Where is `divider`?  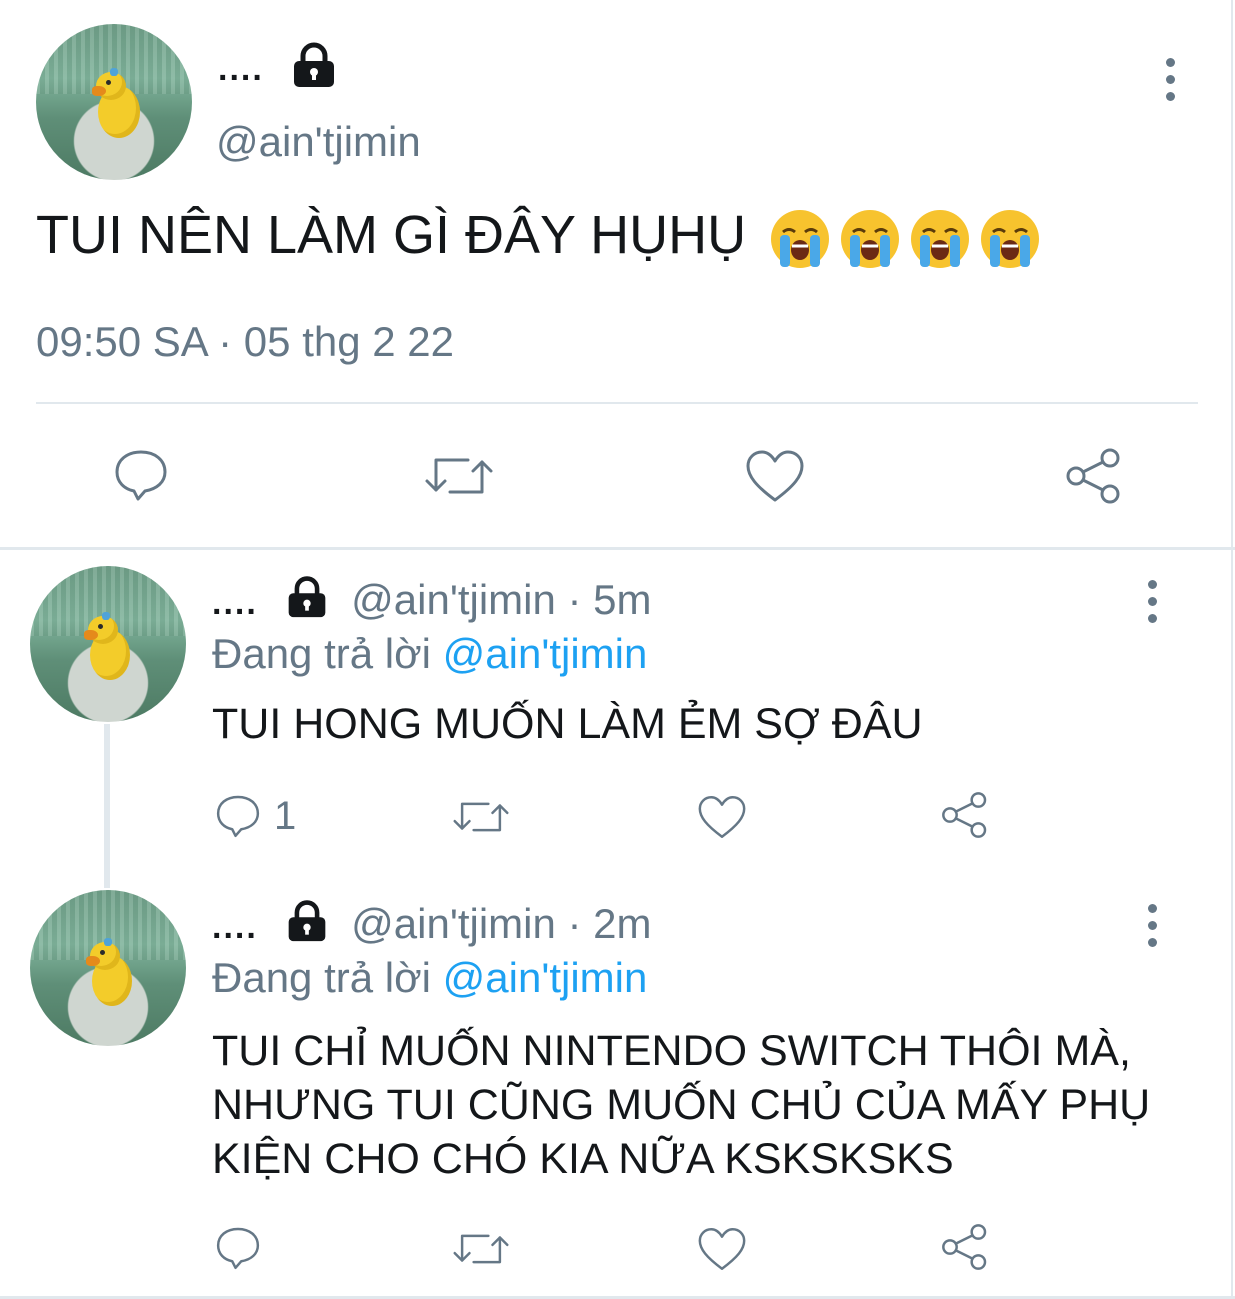
divider is located at coordinates (617, 403).